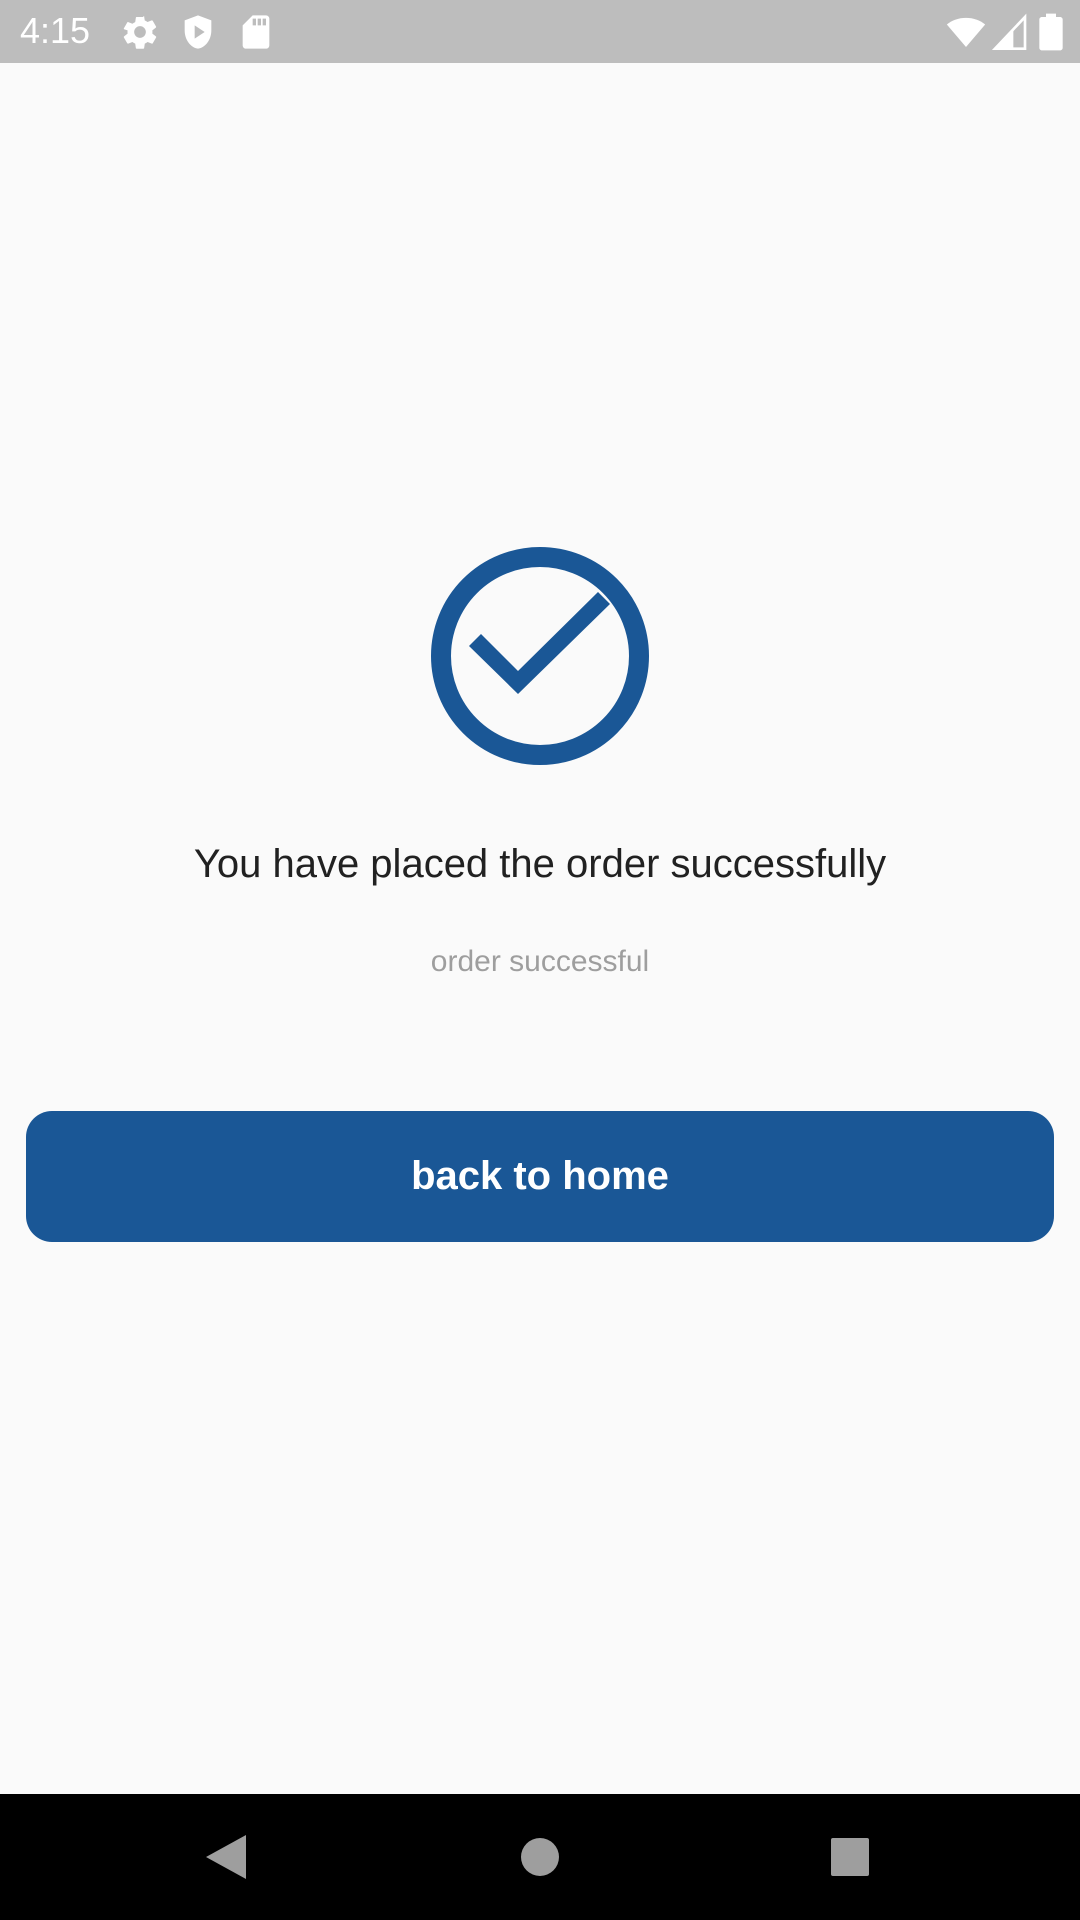 Image resolution: width=1080 pixels, height=1920 pixels. What do you see at coordinates (55, 30) in the screenshot?
I see `status-time: 4:15` at bounding box center [55, 30].